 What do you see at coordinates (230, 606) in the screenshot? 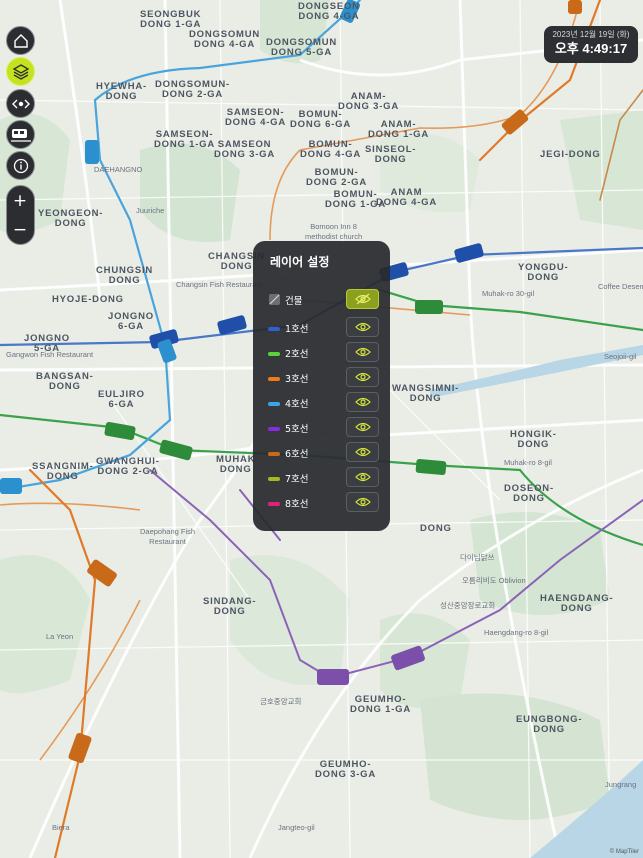
I see `map-label: SINDANG- DONG` at bounding box center [230, 606].